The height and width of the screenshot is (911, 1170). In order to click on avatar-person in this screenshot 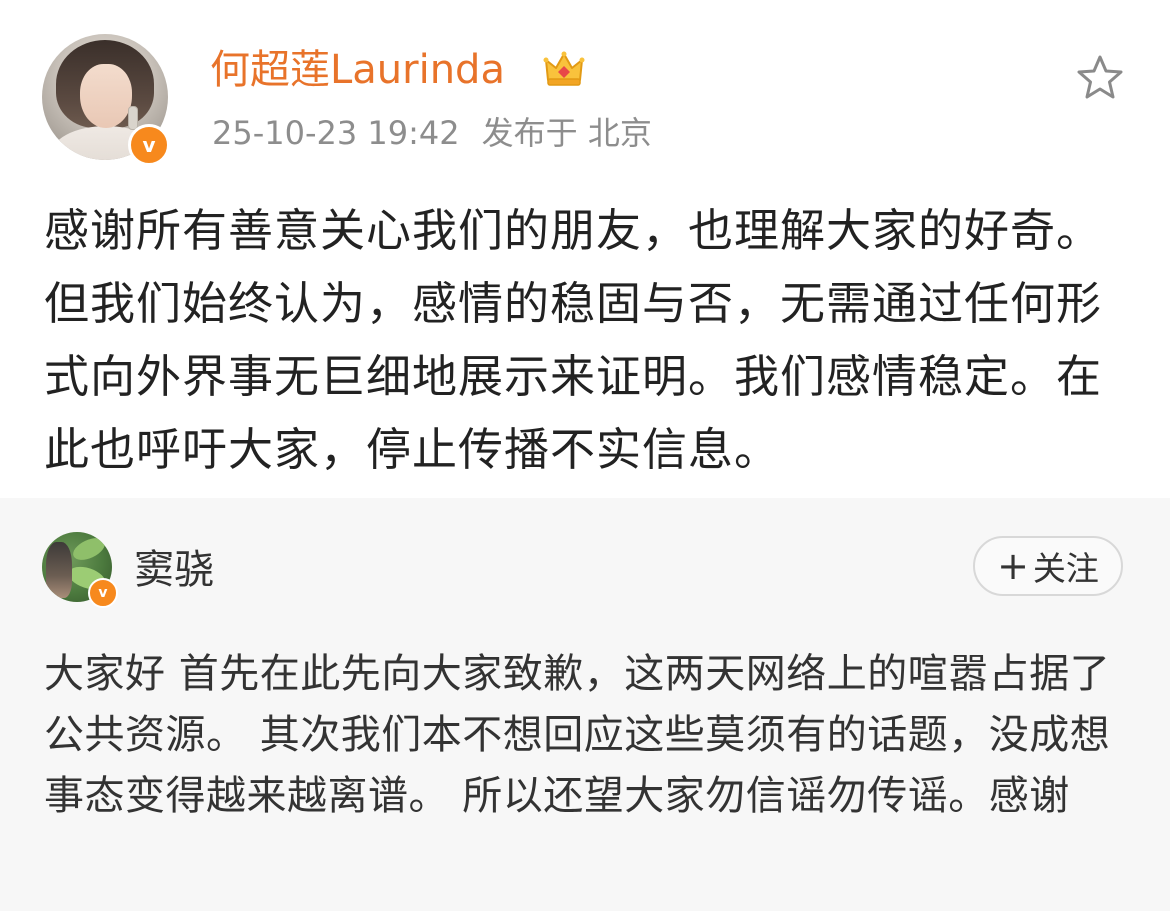, I will do `click(59, 570)`.